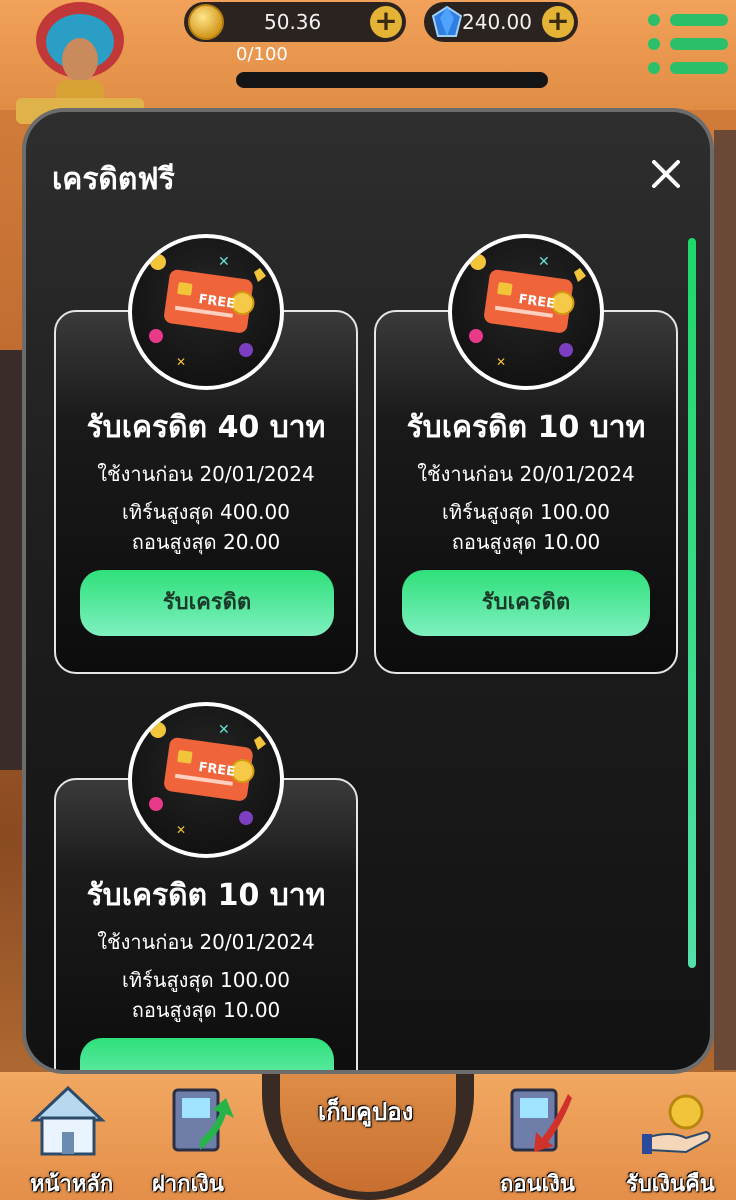 Image resolution: width=736 pixels, height=1200 pixels. What do you see at coordinates (206, 427) in the screenshot?
I see `card-title: รับเครดิต 40 บาท` at bounding box center [206, 427].